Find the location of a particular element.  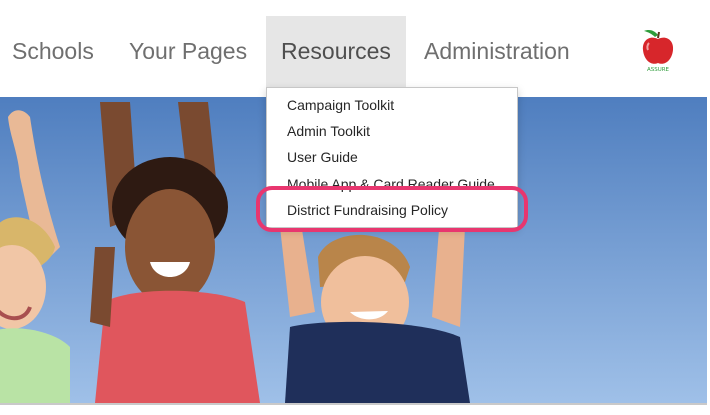

apple-logo-icon: ASSURE is located at coordinates (658, 50).